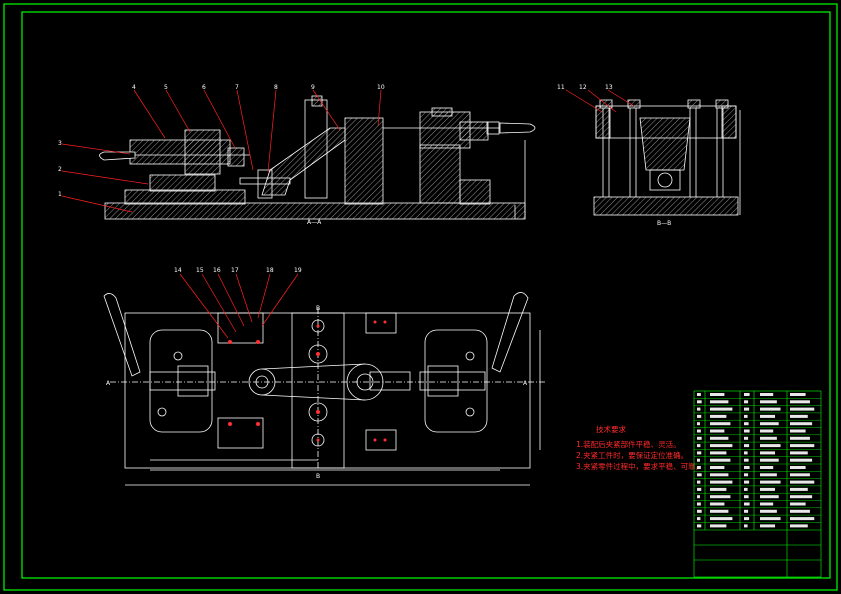 Image resolution: width=841 pixels, height=594 pixels. What do you see at coordinates (60, 194) in the screenshot?
I see `callout-1: 1` at bounding box center [60, 194].